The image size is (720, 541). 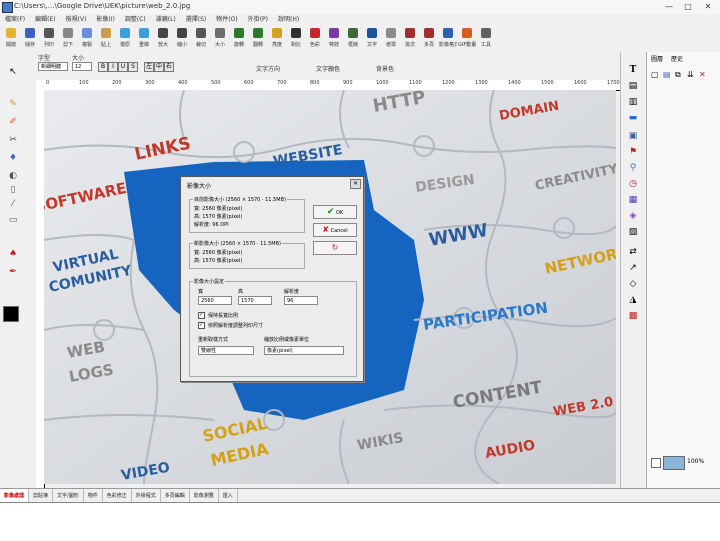 I want to click on toolbar-button-19: 文字, so click(x=372, y=39).